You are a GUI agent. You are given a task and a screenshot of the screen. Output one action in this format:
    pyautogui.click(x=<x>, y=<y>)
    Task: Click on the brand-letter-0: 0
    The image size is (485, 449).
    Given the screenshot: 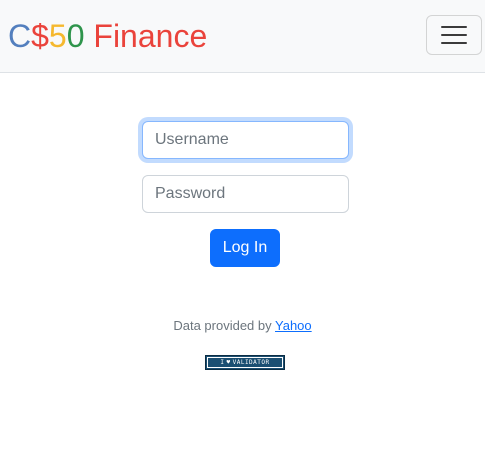 What is the action you would take?
    pyautogui.click(x=75, y=36)
    